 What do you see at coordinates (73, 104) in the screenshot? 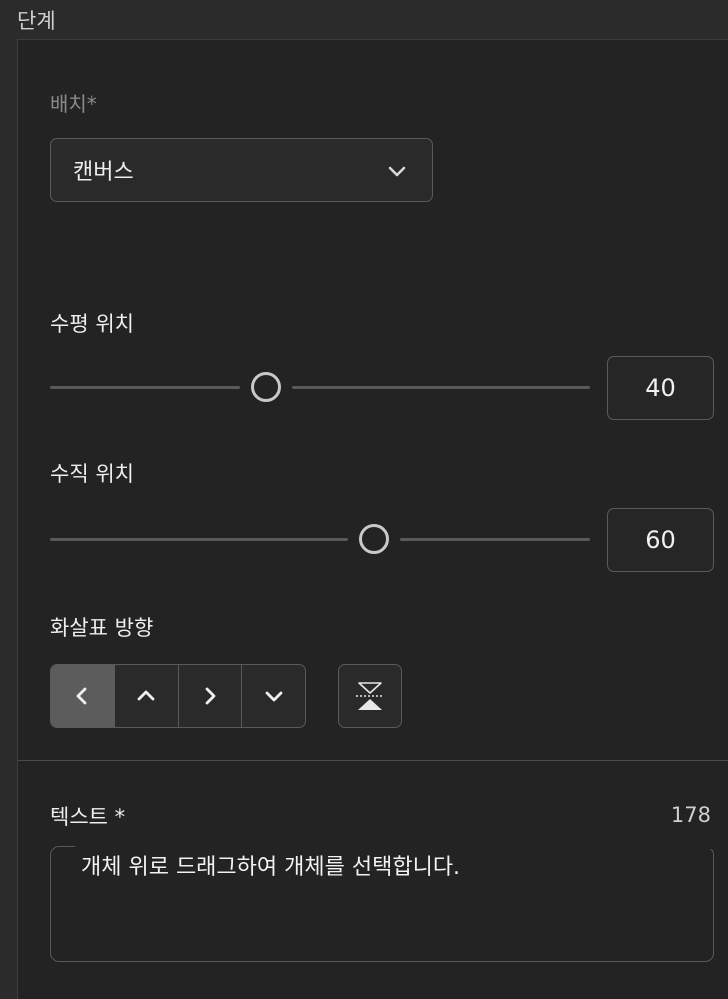
I see `placement-label: 배치*` at bounding box center [73, 104].